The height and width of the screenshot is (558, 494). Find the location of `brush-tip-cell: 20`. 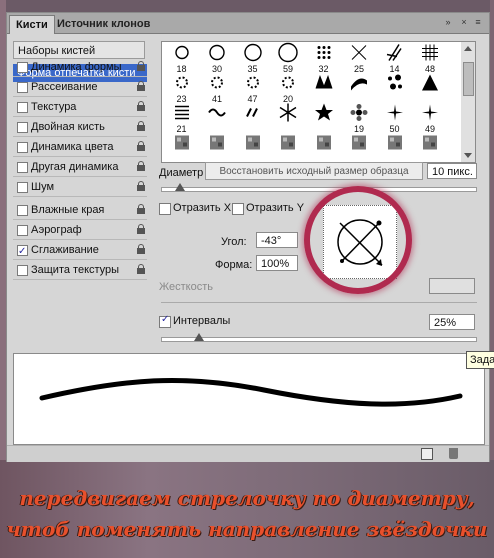

brush-tip-cell: 20 is located at coordinates (288, 89).